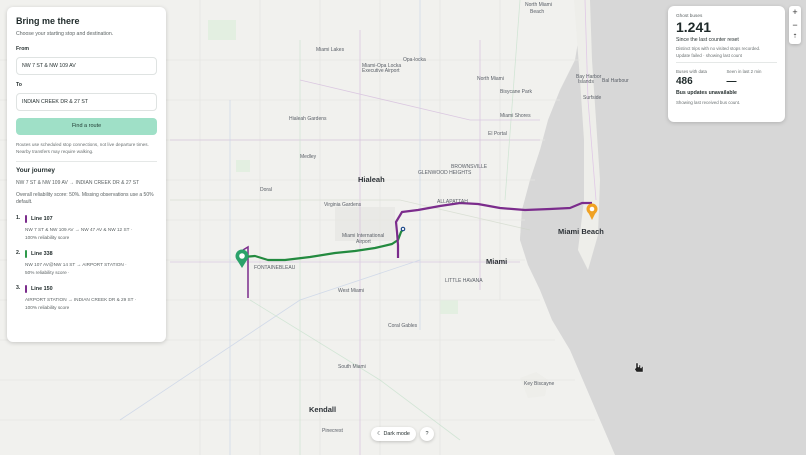 Image resolution: width=806 pixels, height=455 pixels. What do you see at coordinates (322, 409) in the screenshot?
I see `map-city-label: Kendall` at bounding box center [322, 409].